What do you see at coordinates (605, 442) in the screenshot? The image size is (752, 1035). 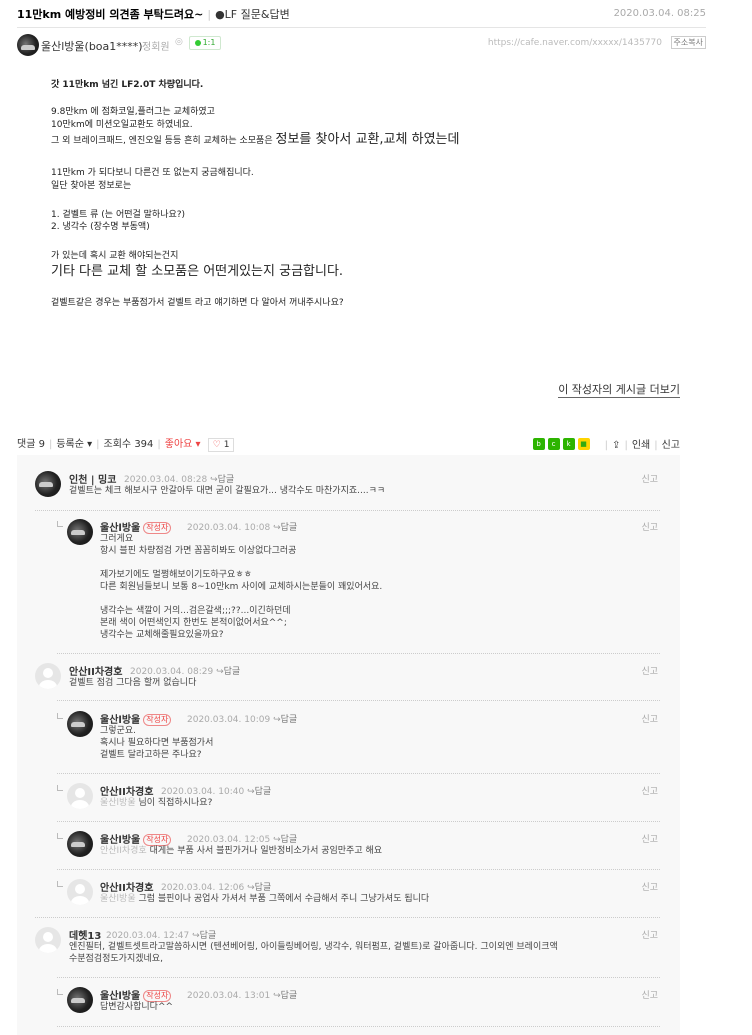 I see `share-tools: b c k ■ | ⇪ | 인쇄 | 신고` at bounding box center [605, 442].